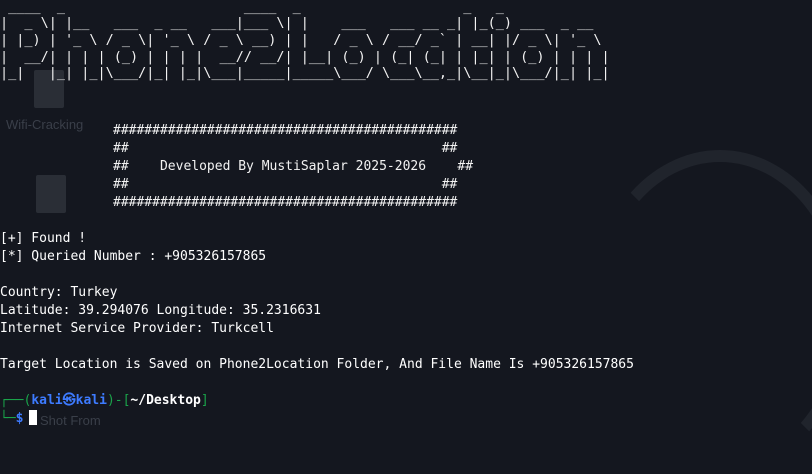  I want to click on prompt-frame-end: ], so click(204, 400).